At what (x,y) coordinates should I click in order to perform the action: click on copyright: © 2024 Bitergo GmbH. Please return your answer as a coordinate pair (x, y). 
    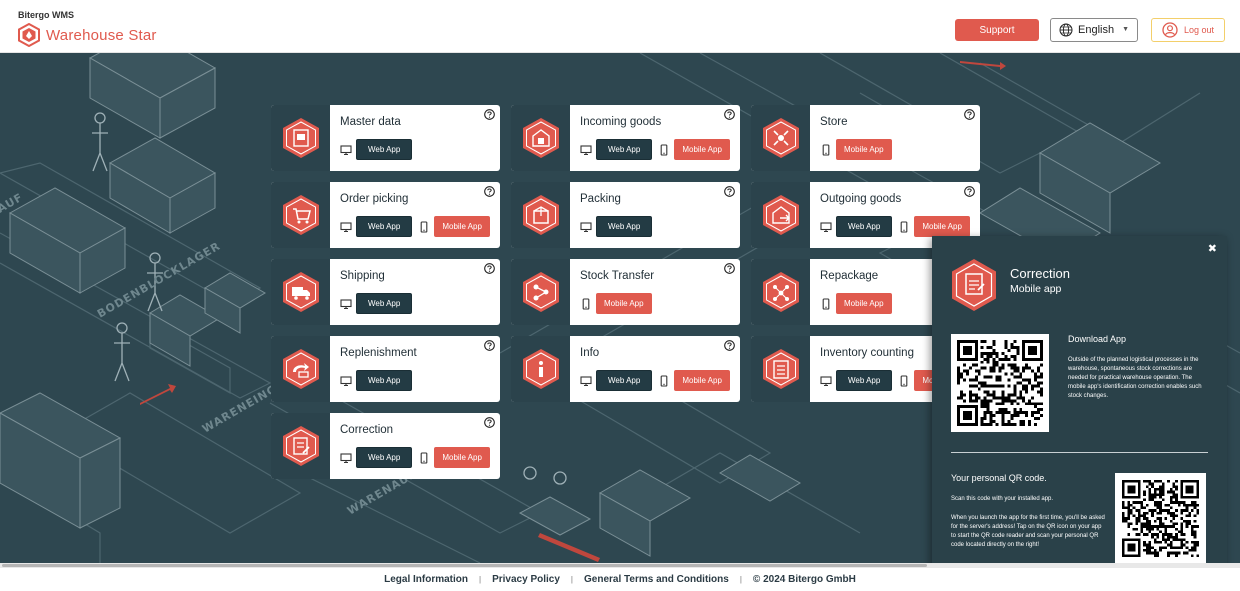
    Looking at the image, I should click on (804, 579).